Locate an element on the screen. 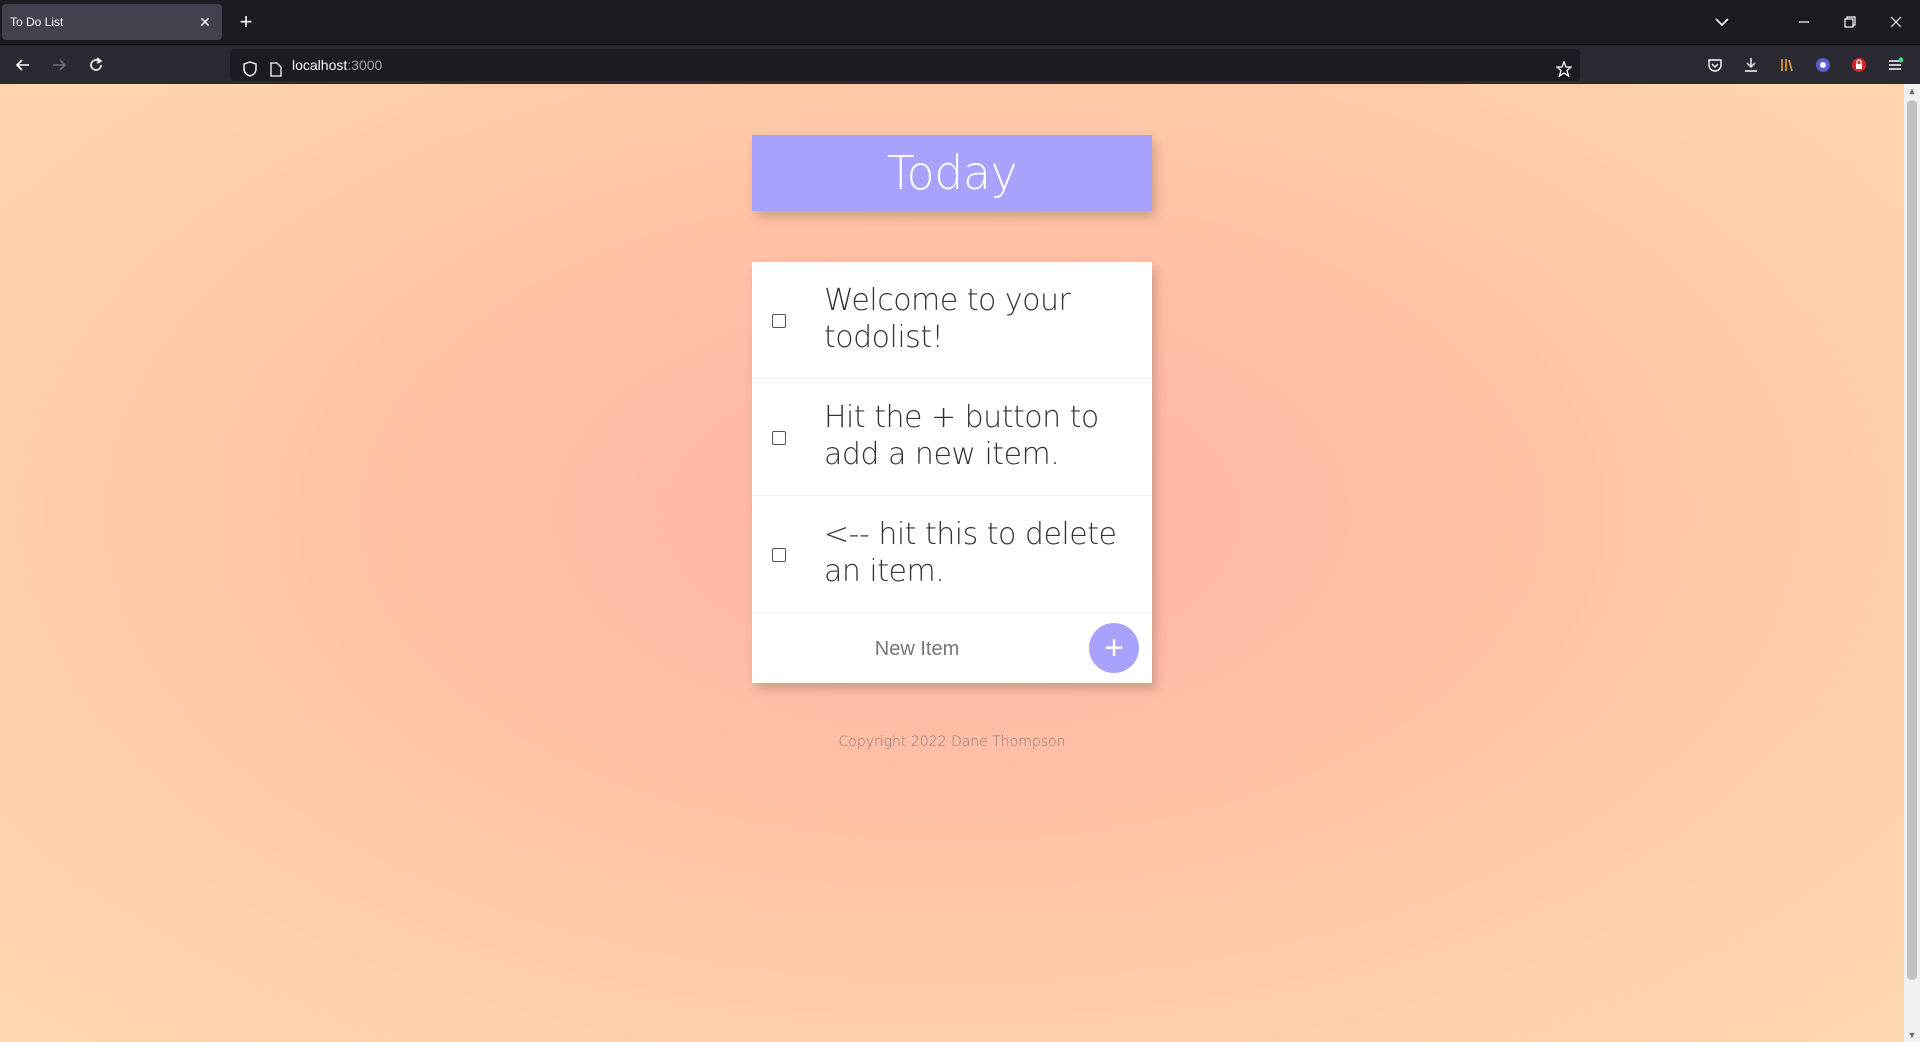 The image size is (1920, 1042). new-item-form: + is located at coordinates (952, 648).